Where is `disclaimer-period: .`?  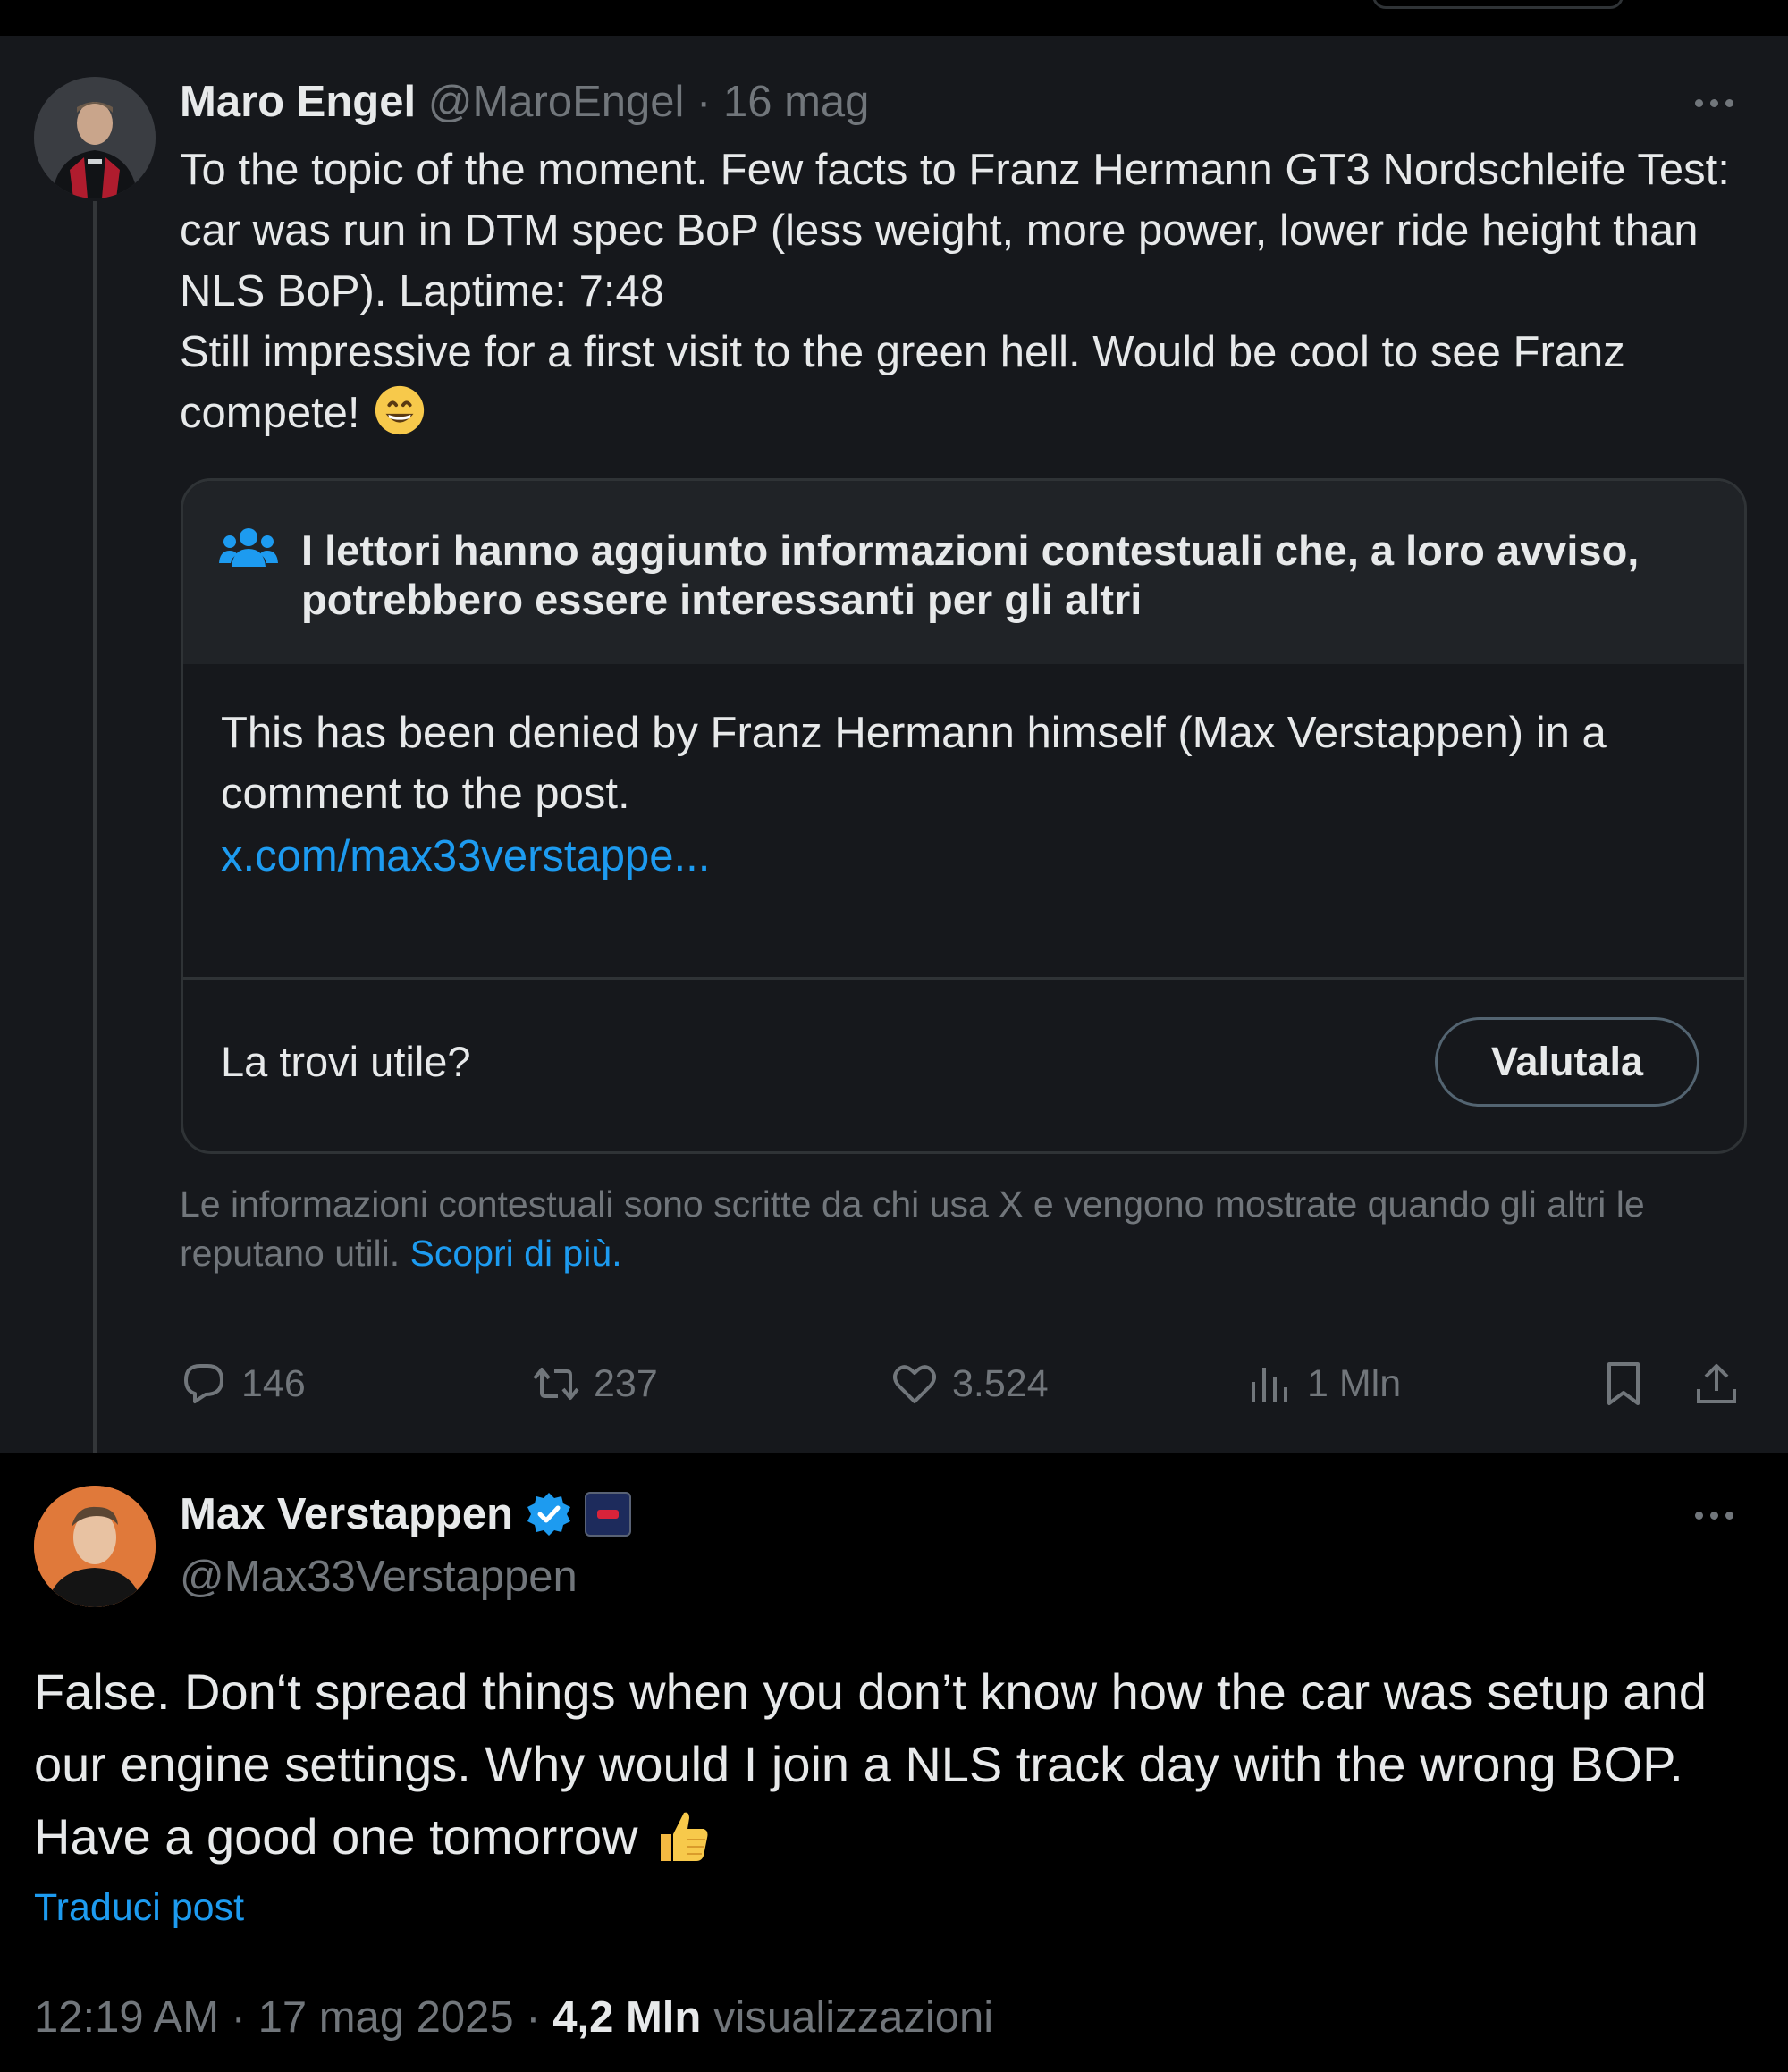 disclaimer-period: . is located at coordinates (616, 1254).